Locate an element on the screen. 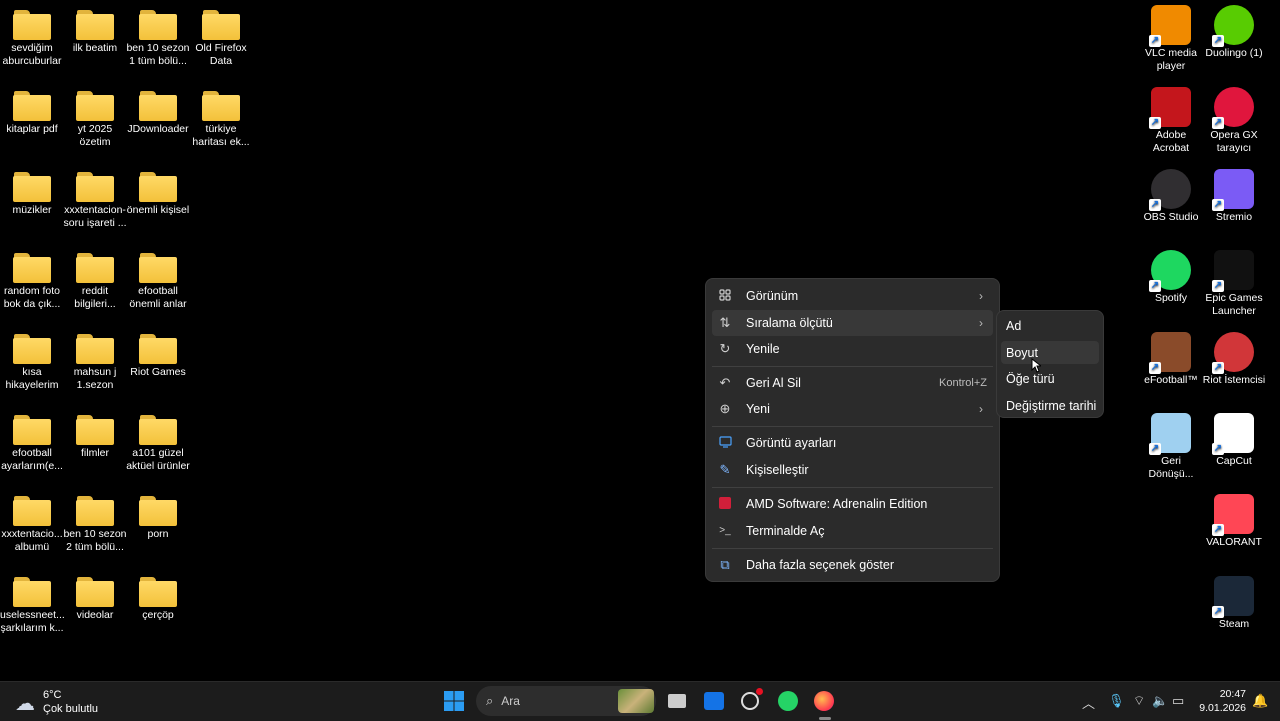 The width and height of the screenshot is (1280, 721). desktop-folder: kitaplar pdf is located at coordinates (32, 113).